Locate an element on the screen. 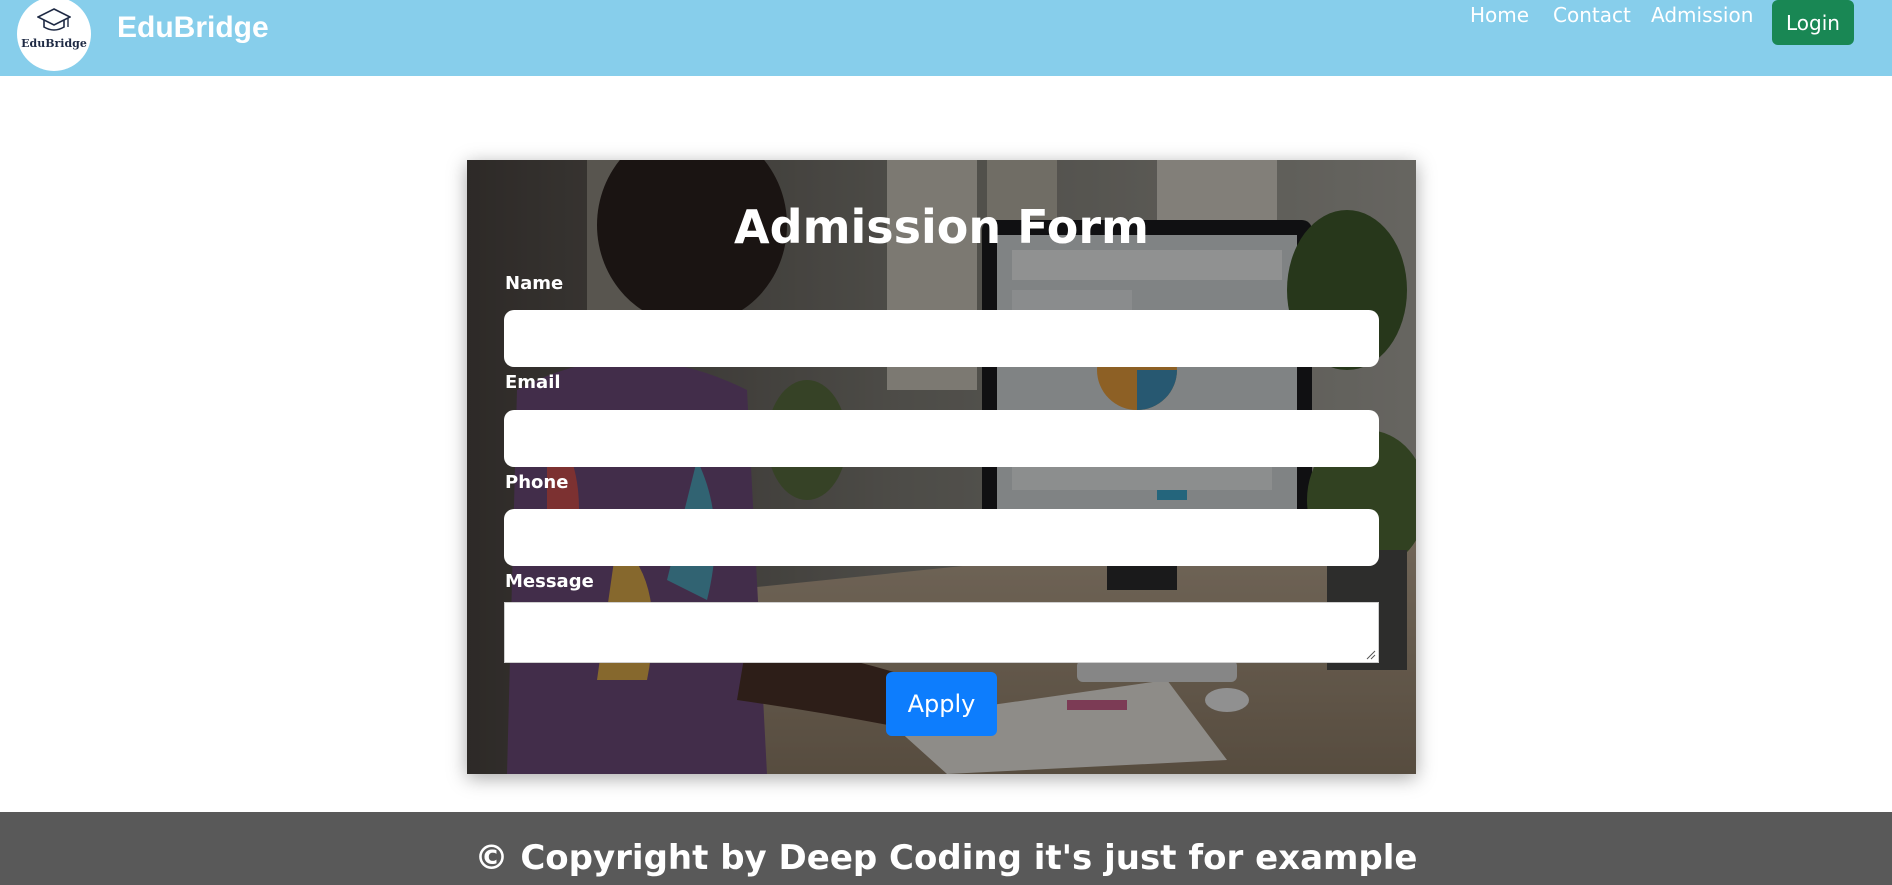  login-button: Login is located at coordinates (1813, 22).